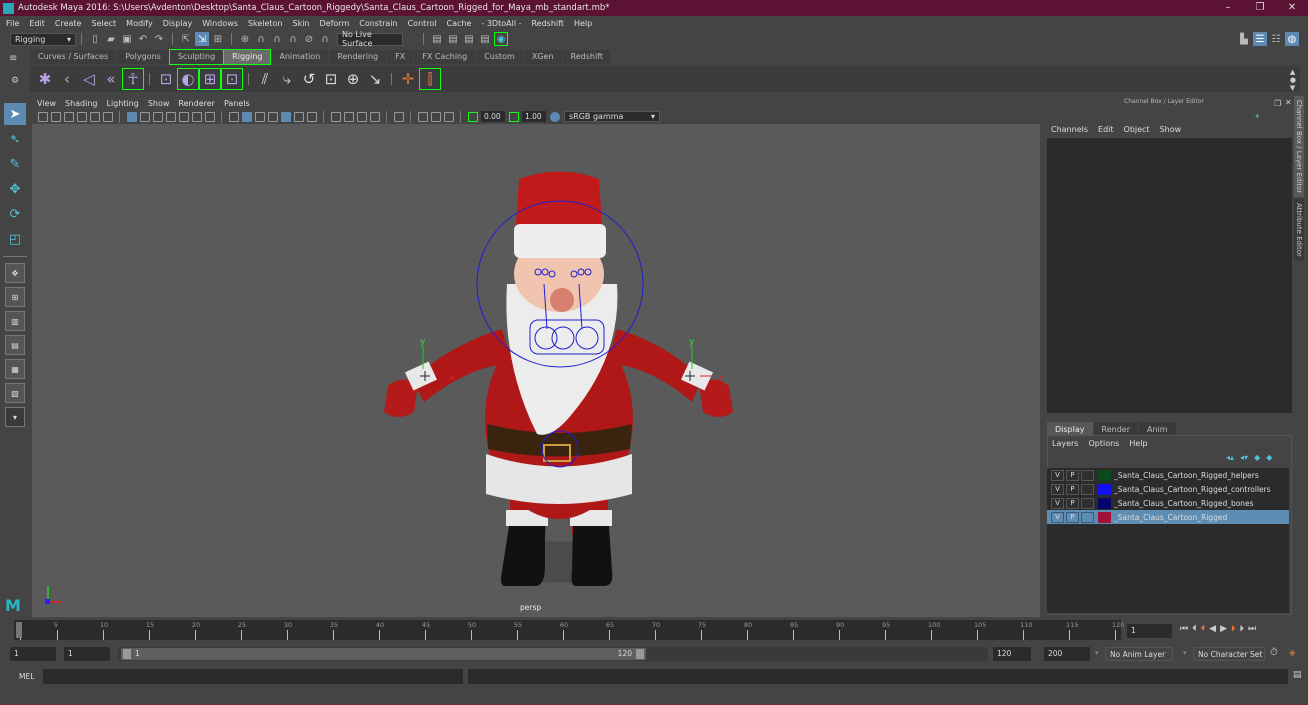 This screenshot has height=705, width=1308. Describe the element at coordinates (261, 39) in the screenshot. I see `snap-curve-icon: ∩` at that location.